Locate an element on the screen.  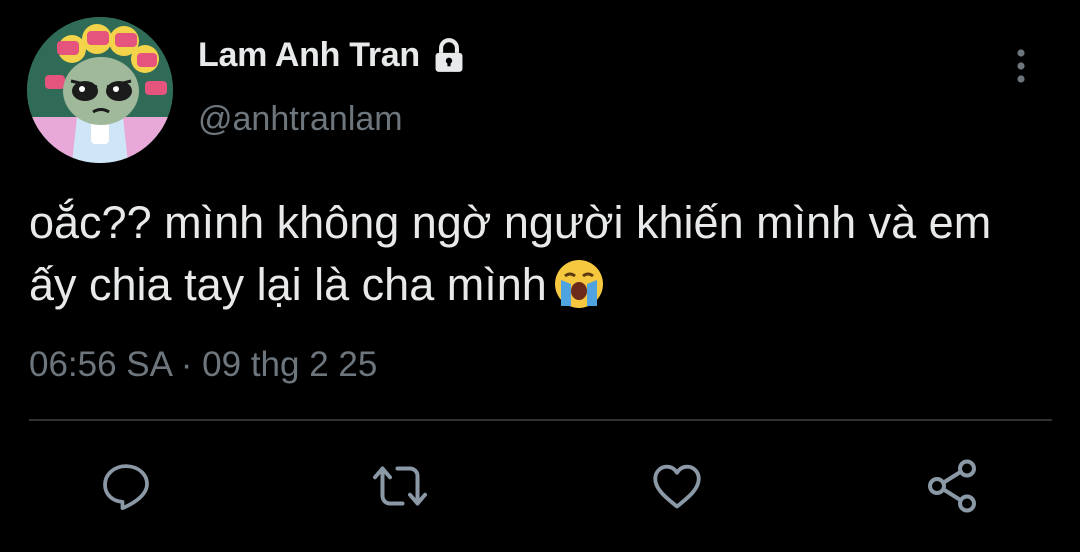
lock-icon is located at coordinates (449, 56).